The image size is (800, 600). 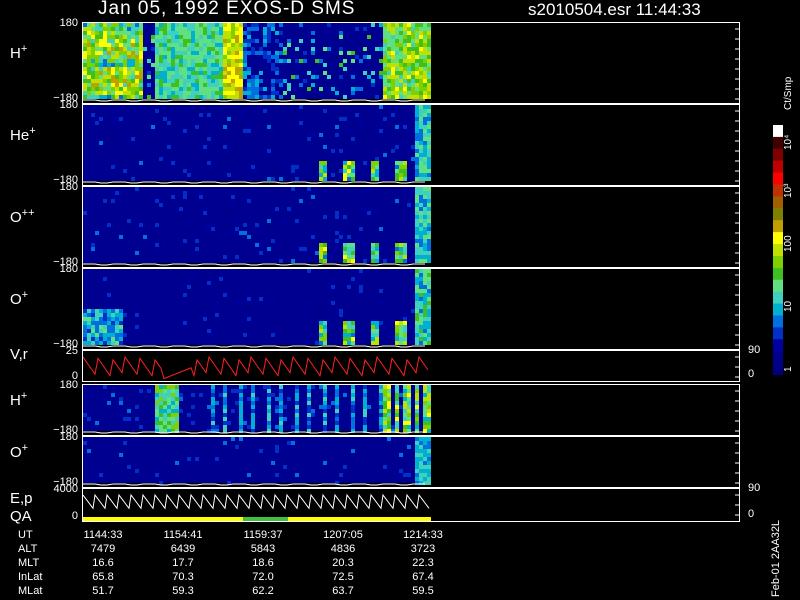 I want to click on header-file-time: s2010504.esr 11:44:33, so click(x=614, y=9).